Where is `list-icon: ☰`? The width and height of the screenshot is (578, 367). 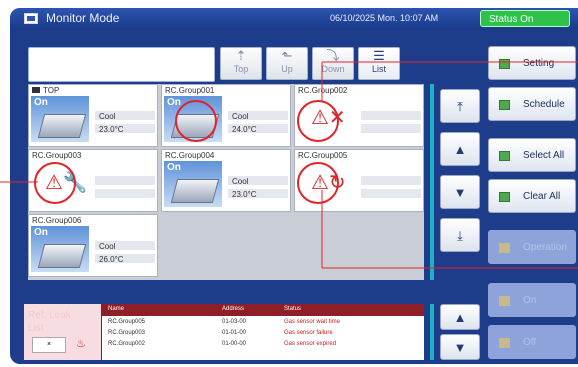 list-icon: ☰ is located at coordinates (379, 55).